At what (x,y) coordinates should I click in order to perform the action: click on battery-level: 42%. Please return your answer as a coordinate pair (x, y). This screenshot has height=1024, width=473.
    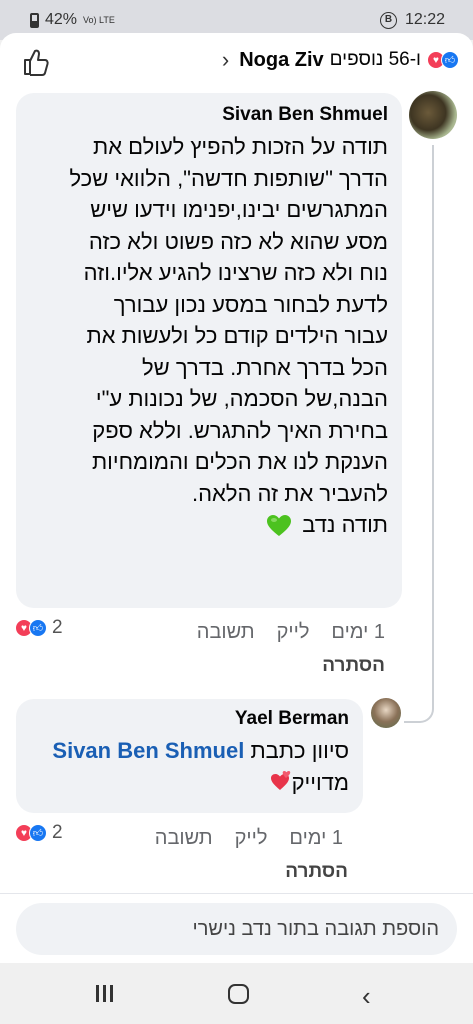
    Looking at the image, I should click on (61, 19).